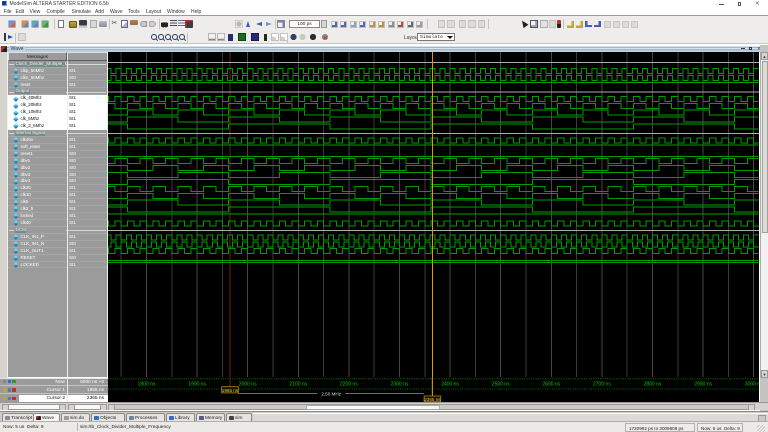 The width and height of the screenshot is (768, 432). Describe the element at coordinates (752, 385) in the screenshot. I see `svg-text: 3000 ns` at that location.